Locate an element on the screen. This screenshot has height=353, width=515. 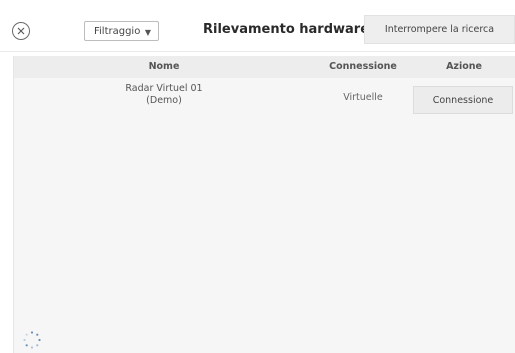
page-title: Rilevamento hardware is located at coordinates (286, 29).